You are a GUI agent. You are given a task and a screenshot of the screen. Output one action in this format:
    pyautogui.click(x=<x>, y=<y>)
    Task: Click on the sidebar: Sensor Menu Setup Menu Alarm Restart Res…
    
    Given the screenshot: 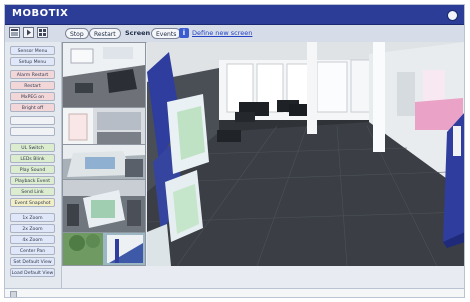 What is the action you would take?
    pyautogui.click(x=33, y=169)
    